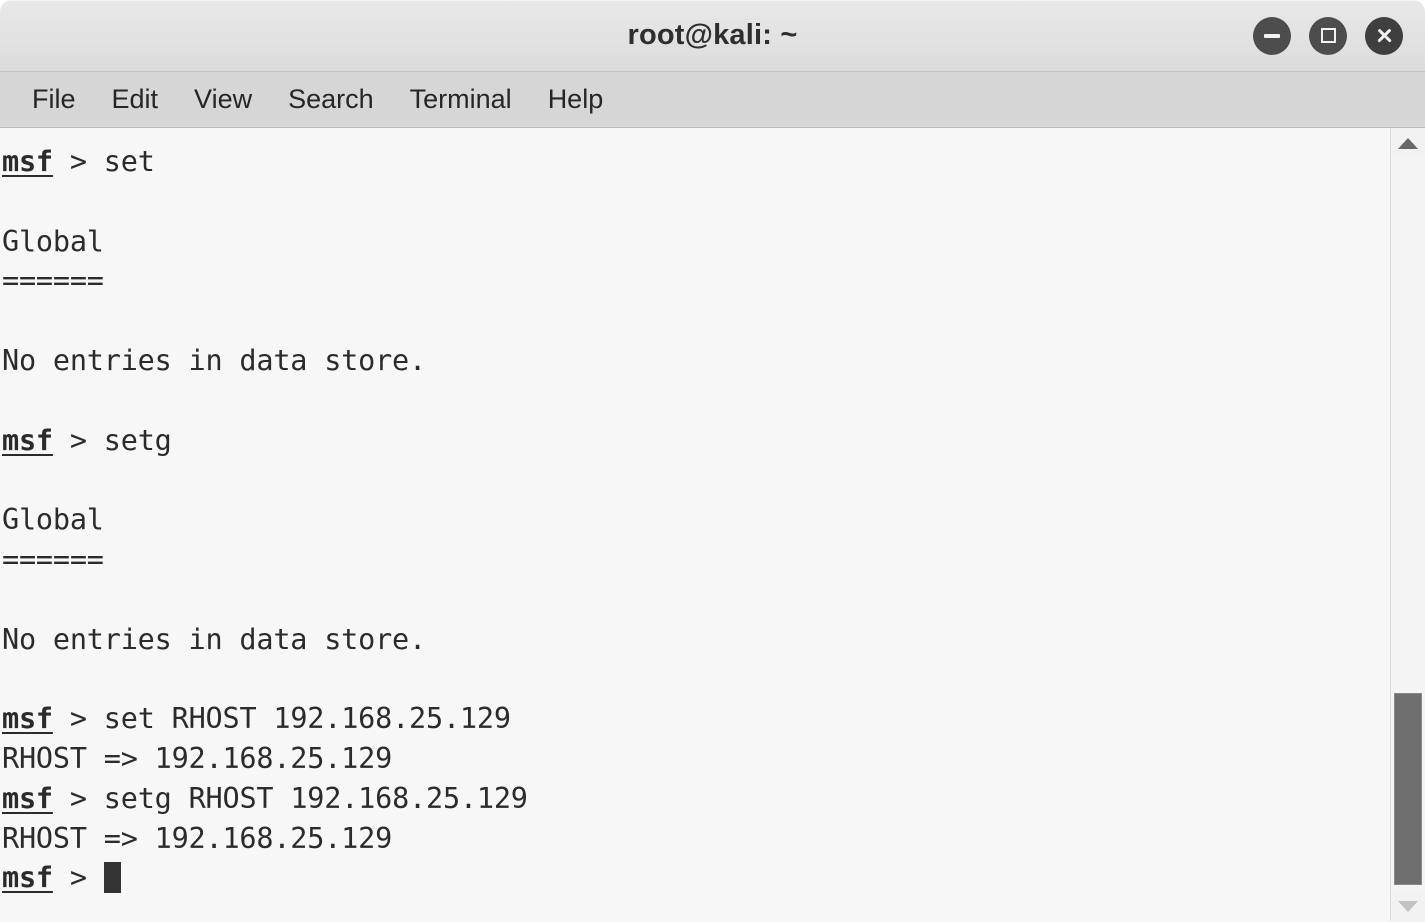 Image resolution: width=1425 pixels, height=922 pixels. Describe the element at coordinates (696, 162) in the screenshot. I see `terminal-line: msf > set` at that location.